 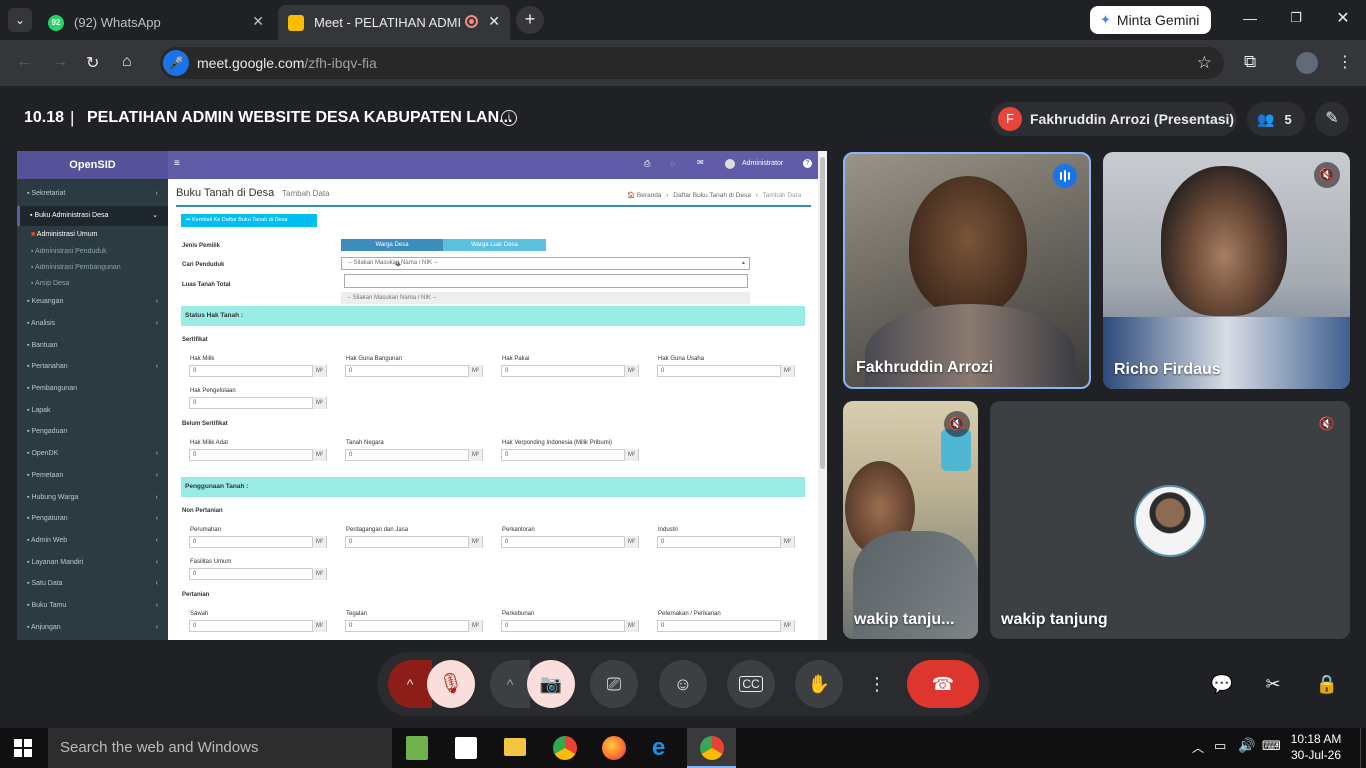 What do you see at coordinates (530, 20) in the screenshot?
I see `new-tab-button: +` at bounding box center [530, 20].